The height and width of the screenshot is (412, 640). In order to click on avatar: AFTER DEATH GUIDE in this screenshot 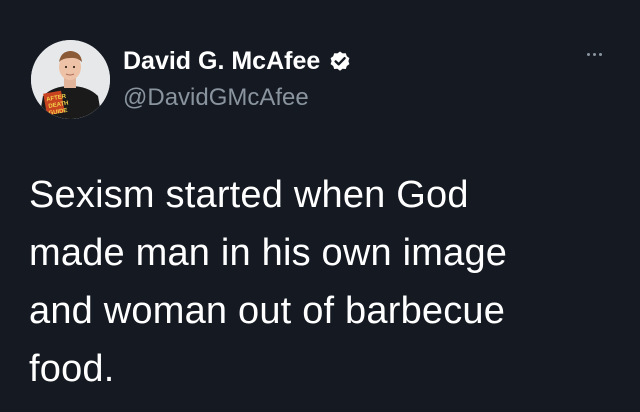, I will do `click(70, 79)`.